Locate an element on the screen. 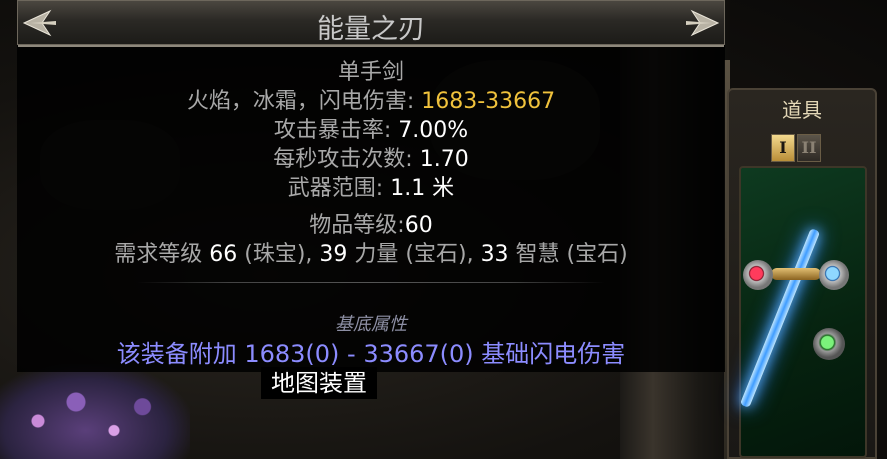 This screenshot has height=459, width=887. crystal-formation is located at coordinates (95, 411).